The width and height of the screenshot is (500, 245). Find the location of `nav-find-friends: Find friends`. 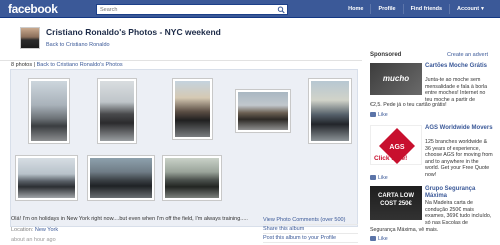

nav-find-friends: Find friends is located at coordinates (426, 9).